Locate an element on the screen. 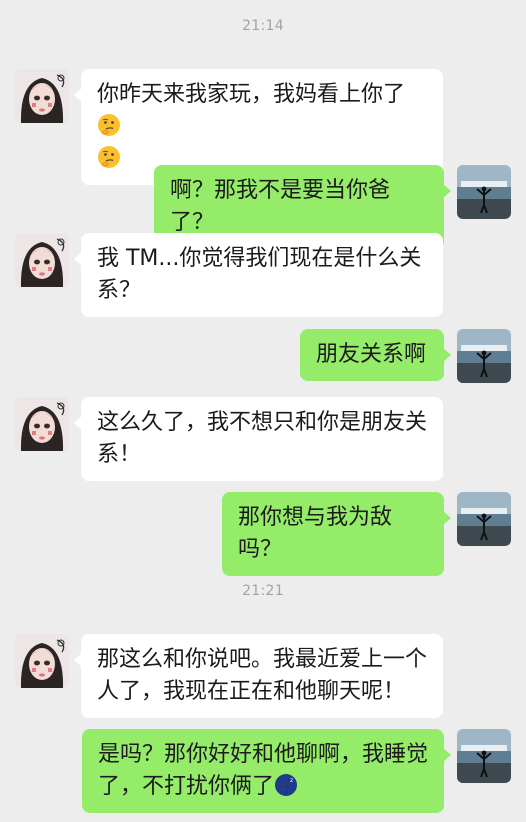 The height and width of the screenshot is (822, 526). message-bubble-sent: 是吗？那你好好和他聊啊，我睡觉了，不打扰你俩了 z is located at coordinates (266, 771).